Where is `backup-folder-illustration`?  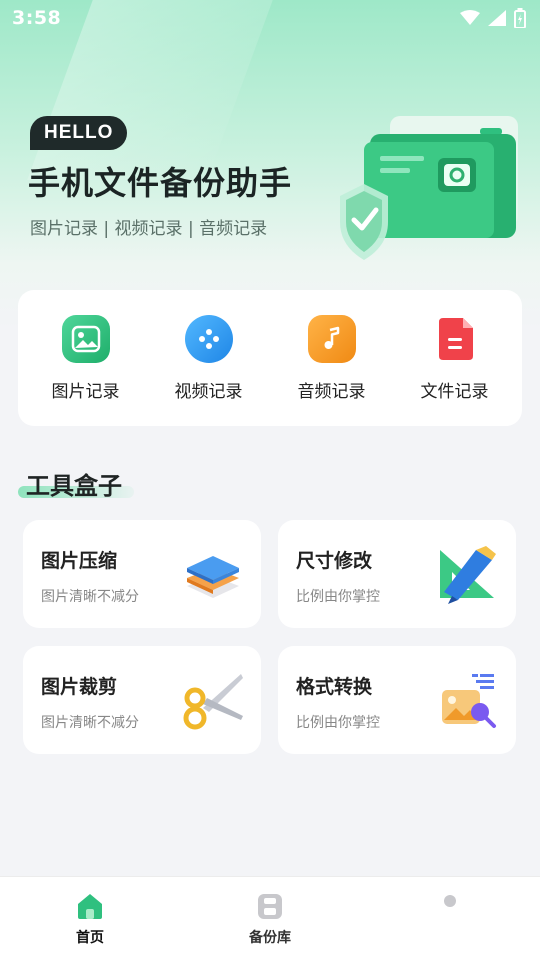 backup-folder-illustration is located at coordinates (429, 188).